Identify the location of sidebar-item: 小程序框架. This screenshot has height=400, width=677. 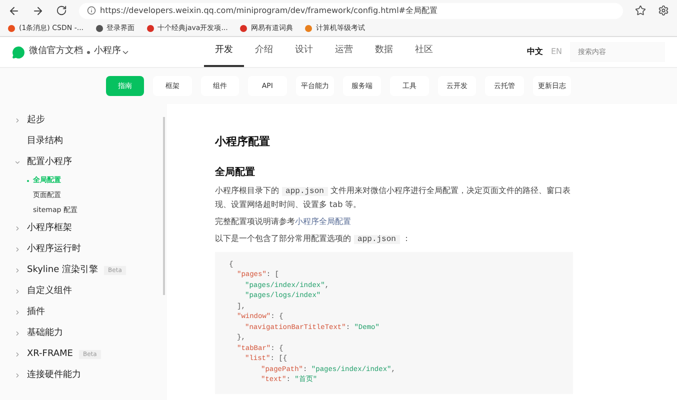
(90, 228).